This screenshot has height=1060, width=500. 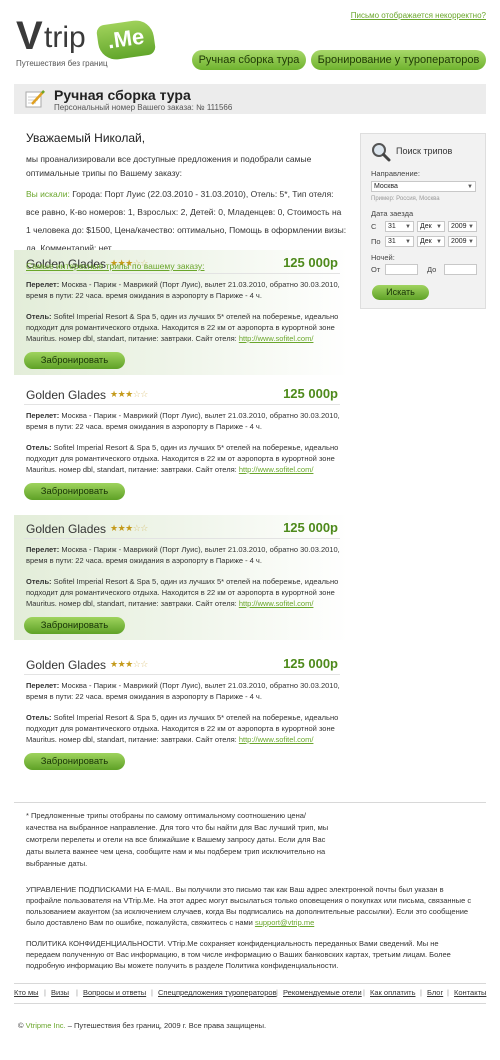 What do you see at coordinates (459, 226) in the screenshot?
I see `from-year-value: 2009` at bounding box center [459, 226].